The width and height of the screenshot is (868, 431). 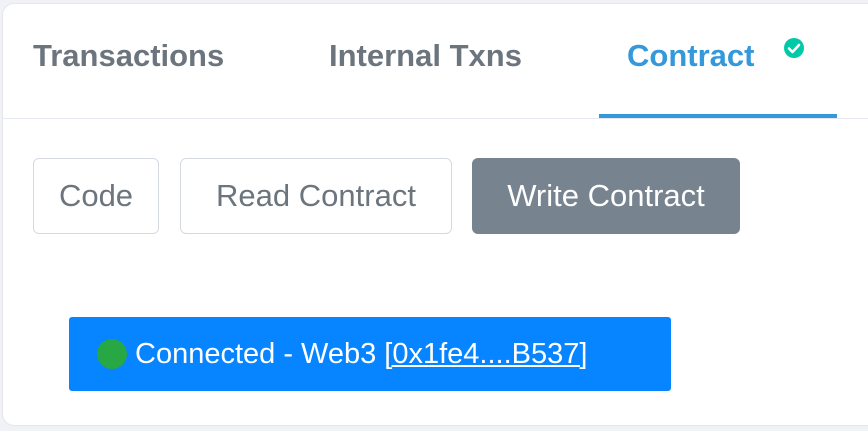 What do you see at coordinates (690, 56) in the screenshot?
I see `tab-contract: Contract` at bounding box center [690, 56].